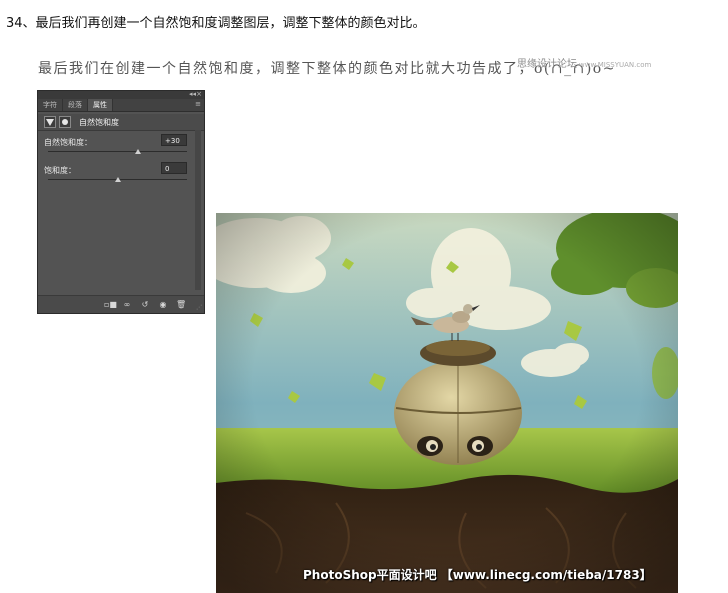 This screenshot has height=593, width=728. Describe the element at coordinates (138, 151) in the screenshot. I see `vibrance-slider-thumb` at that location.